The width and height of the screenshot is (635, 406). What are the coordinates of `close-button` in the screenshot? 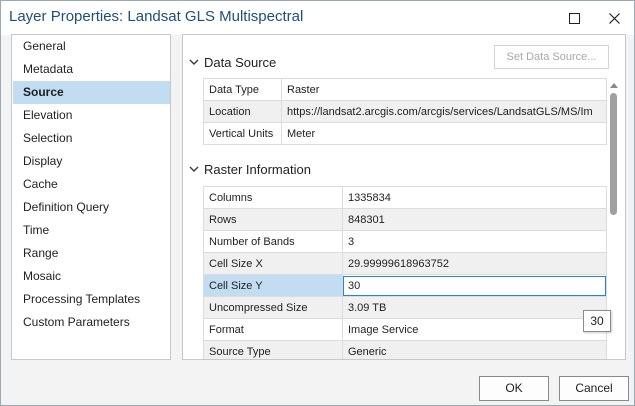 It's located at (613, 18).